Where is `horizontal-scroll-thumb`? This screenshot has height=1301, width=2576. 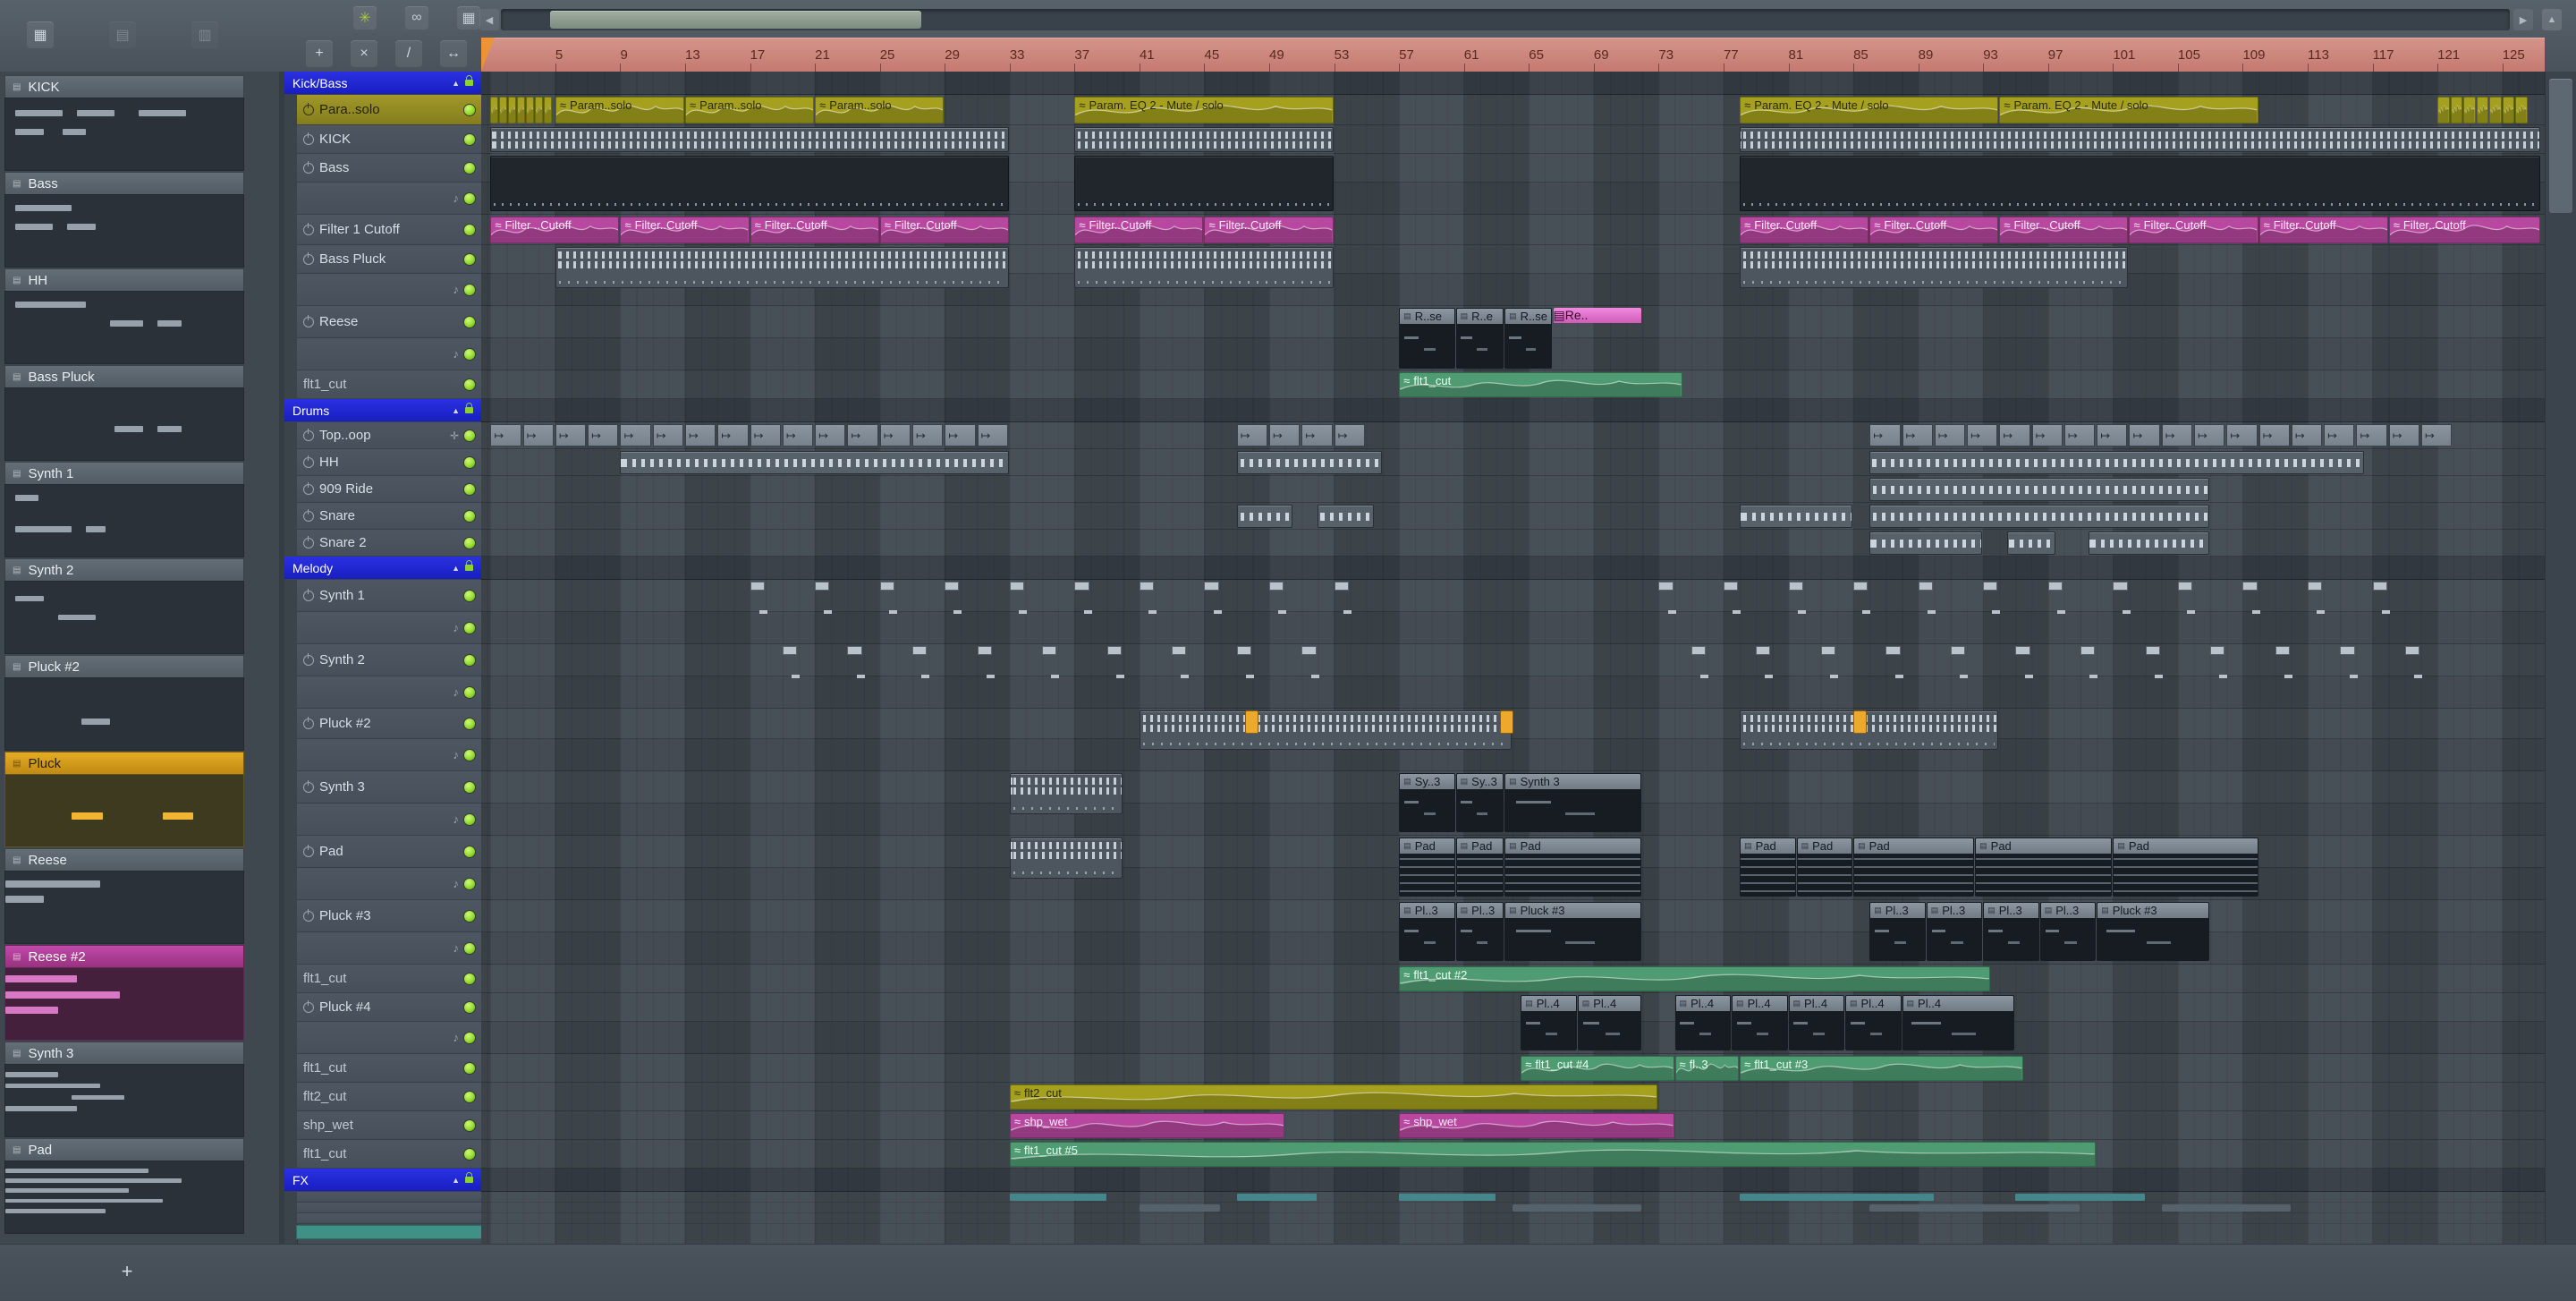
horizontal-scroll-thumb is located at coordinates (735, 20).